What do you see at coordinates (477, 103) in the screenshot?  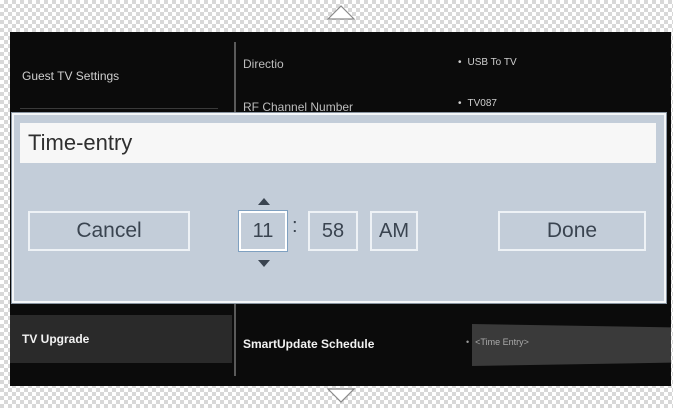 I see `setting-value-rf-channel: TV087` at bounding box center [477, 103].